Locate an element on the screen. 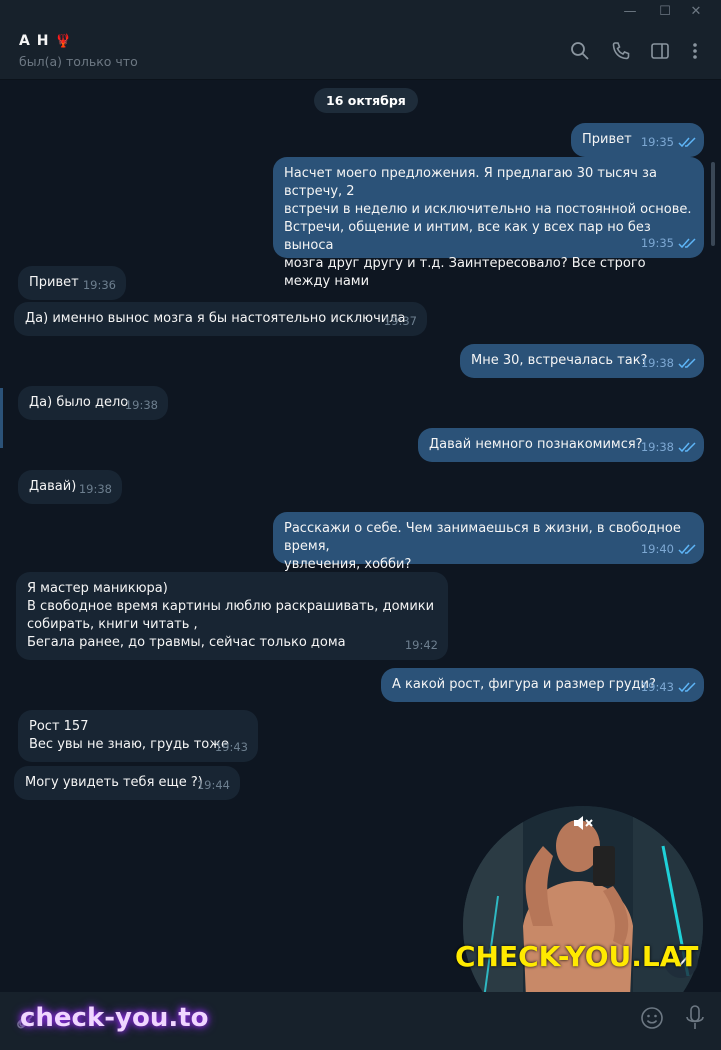 This screenshot has height=1050, width=721. message-text: Рост 157 Вес увы не знаю, грудь тоже is located at coordinates (129, 735).